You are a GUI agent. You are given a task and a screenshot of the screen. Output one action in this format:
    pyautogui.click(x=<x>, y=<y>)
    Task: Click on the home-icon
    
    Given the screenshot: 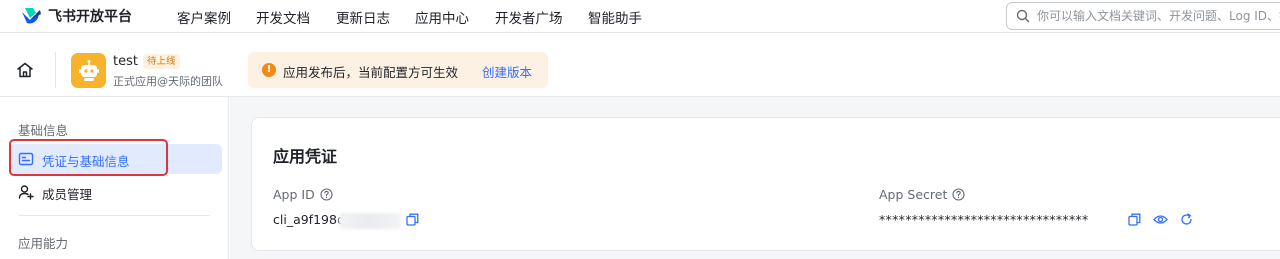 What is the action you would take?
    pyautogui.click(x=25, y=70)
    